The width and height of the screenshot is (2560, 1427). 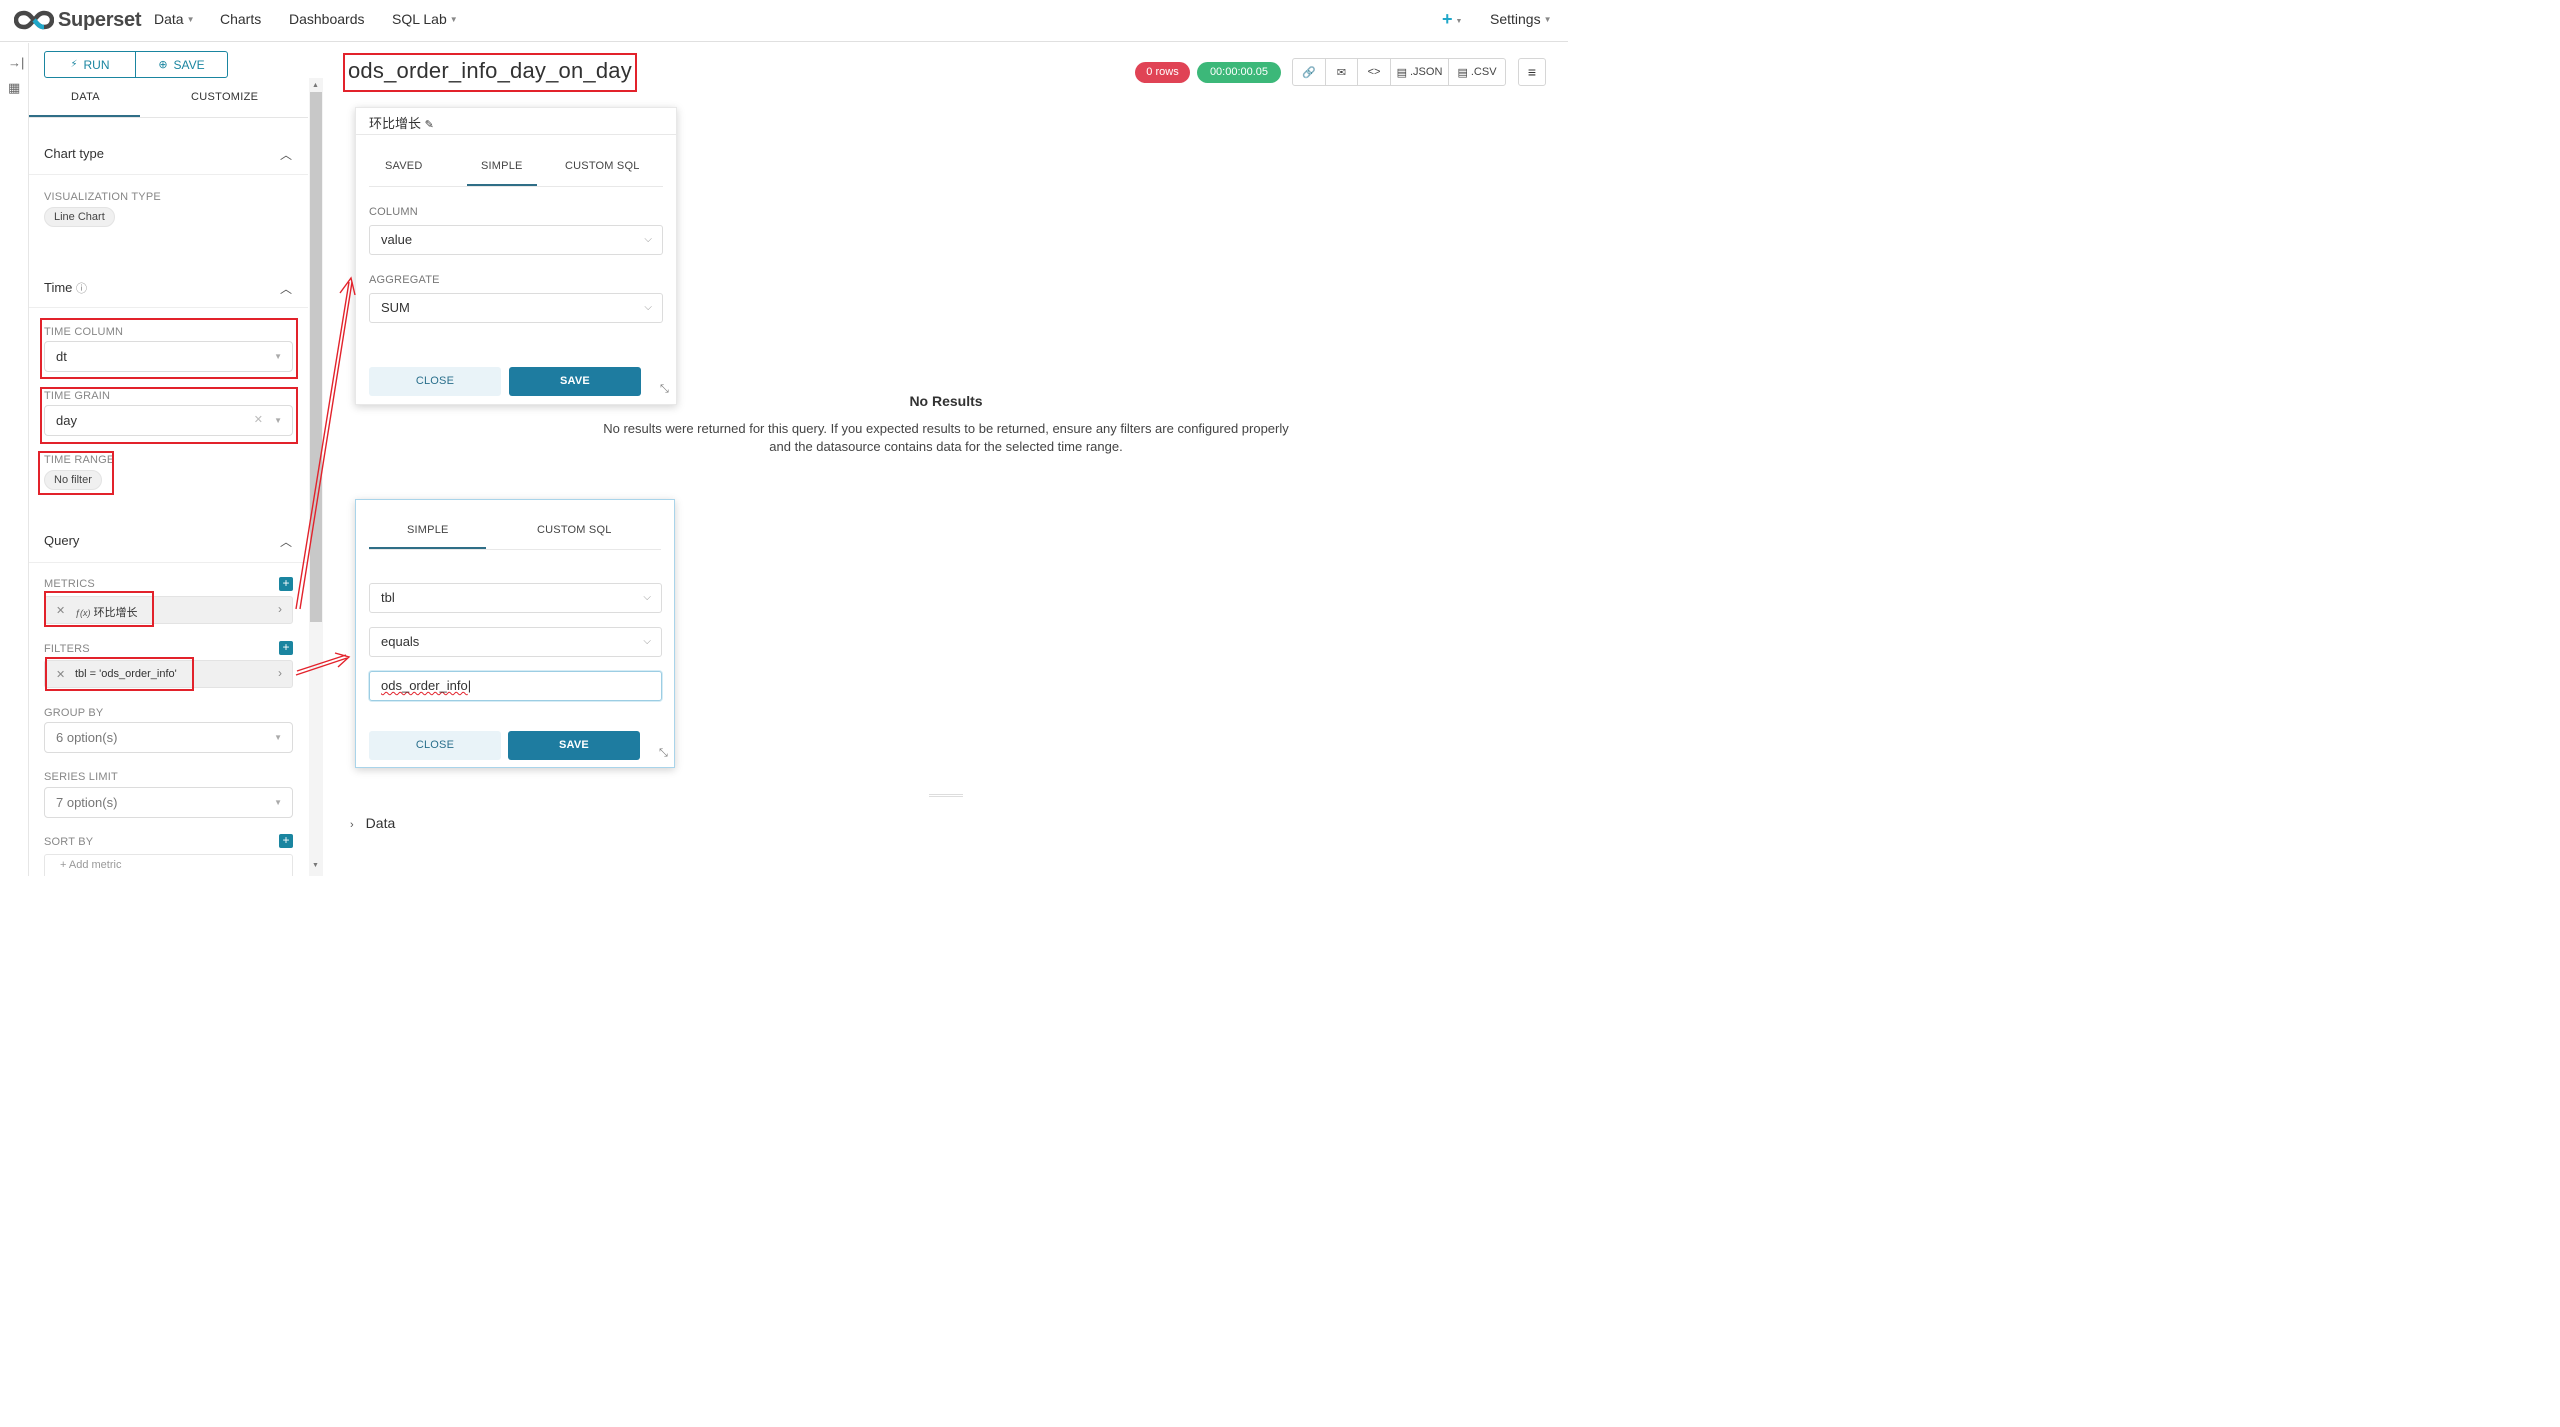 I want to click on series-limit-label: SERIES LIMIT, so click(x=81, y=777).